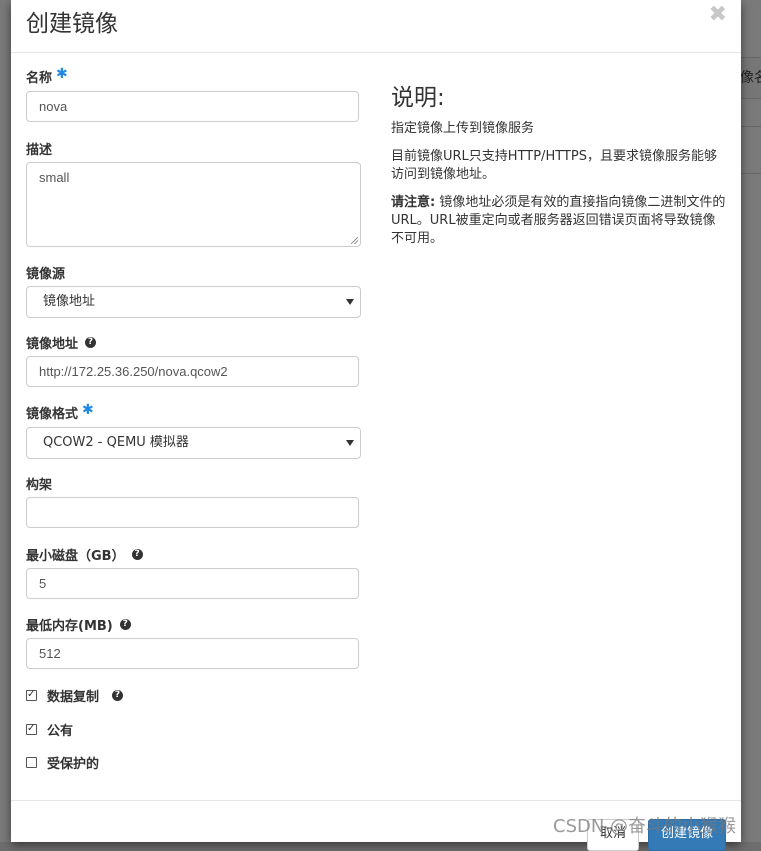  Describe the element at coordinates (52, 344) in the screenshot. I see `image-location-label-text: 镜像地址` at that location.